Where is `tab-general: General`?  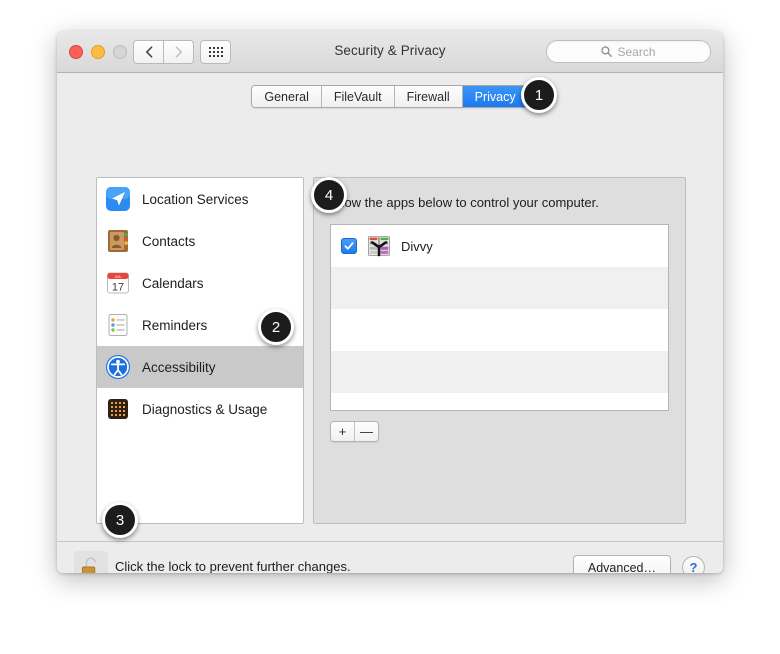 tab-general: General is located at coordinates (287, 96).